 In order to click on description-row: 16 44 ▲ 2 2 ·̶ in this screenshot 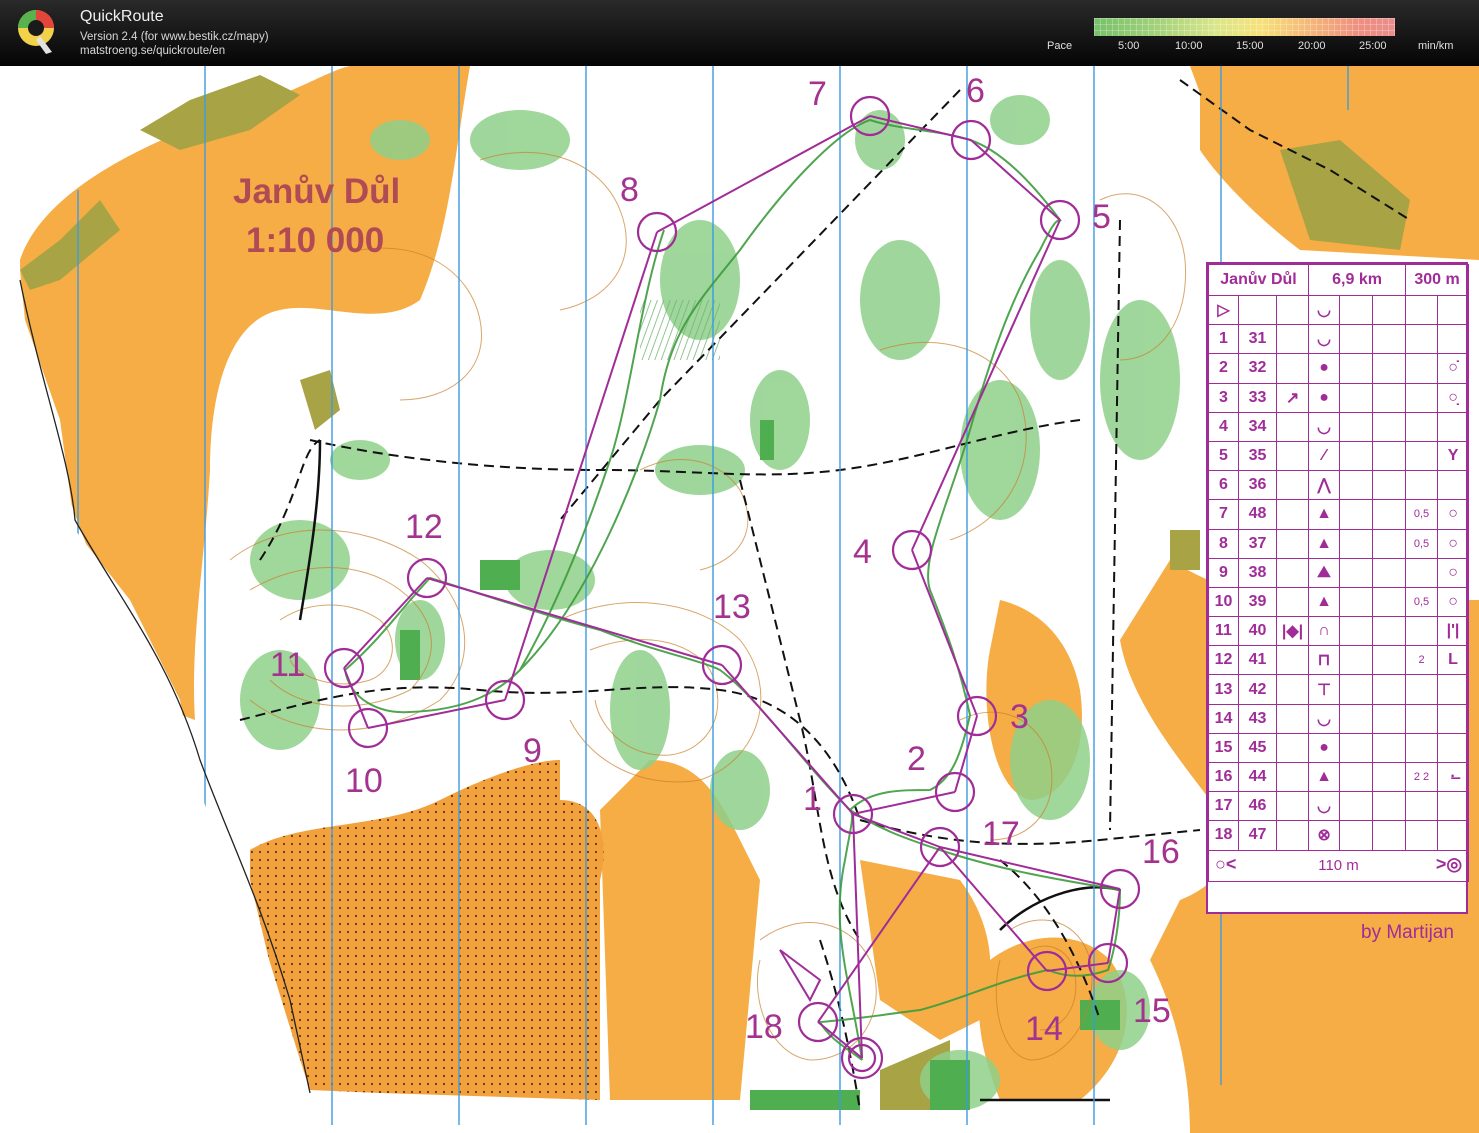, I will do `click(1339, 777)`.